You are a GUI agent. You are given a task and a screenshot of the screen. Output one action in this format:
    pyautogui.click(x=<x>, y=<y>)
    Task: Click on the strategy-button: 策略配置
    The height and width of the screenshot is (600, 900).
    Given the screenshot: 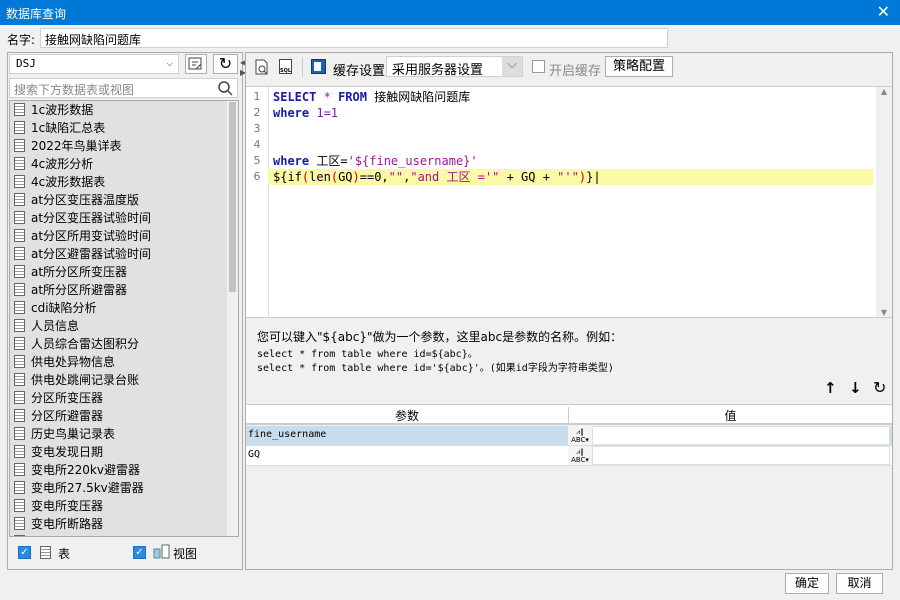 What is the action you would take?
    pyautogui.click(x=639, y=66)
    